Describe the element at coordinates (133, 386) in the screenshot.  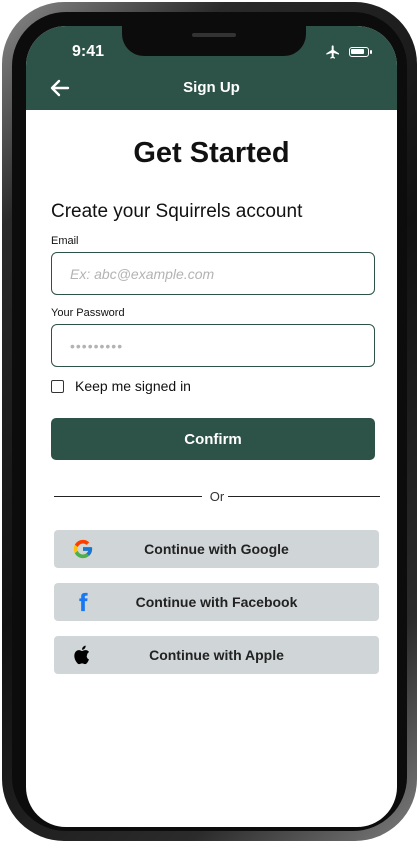
I see `keep-signed-in-label: Keep me signed in` at that location.